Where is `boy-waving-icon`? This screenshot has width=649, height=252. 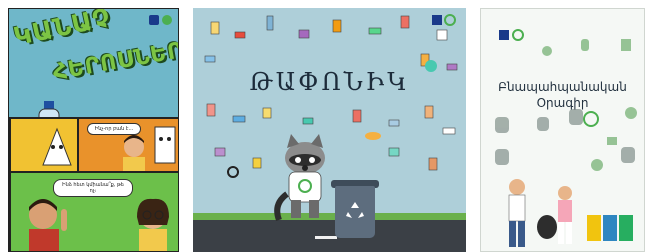
boy-waving-icon is located at coordinates (48, 225).